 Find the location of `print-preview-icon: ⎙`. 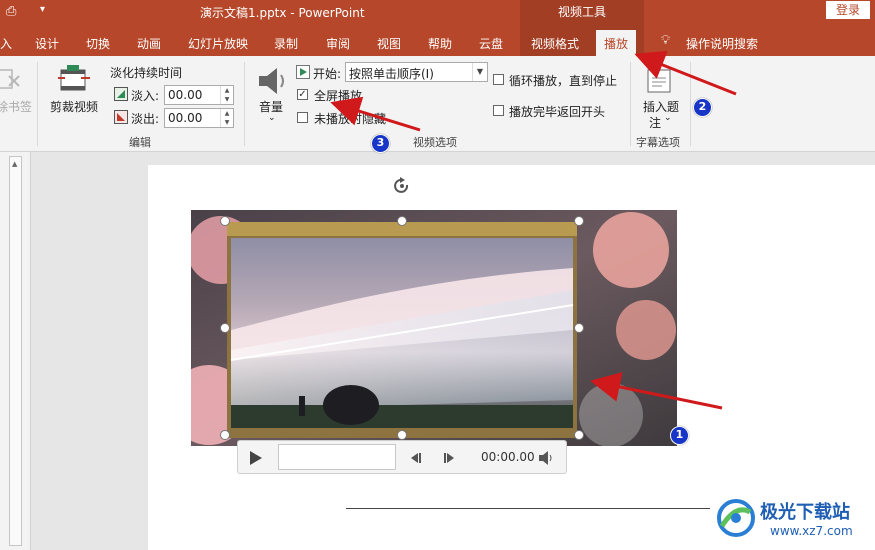

print-preview-icon: ⎙ is located at coordinates (11, 11).